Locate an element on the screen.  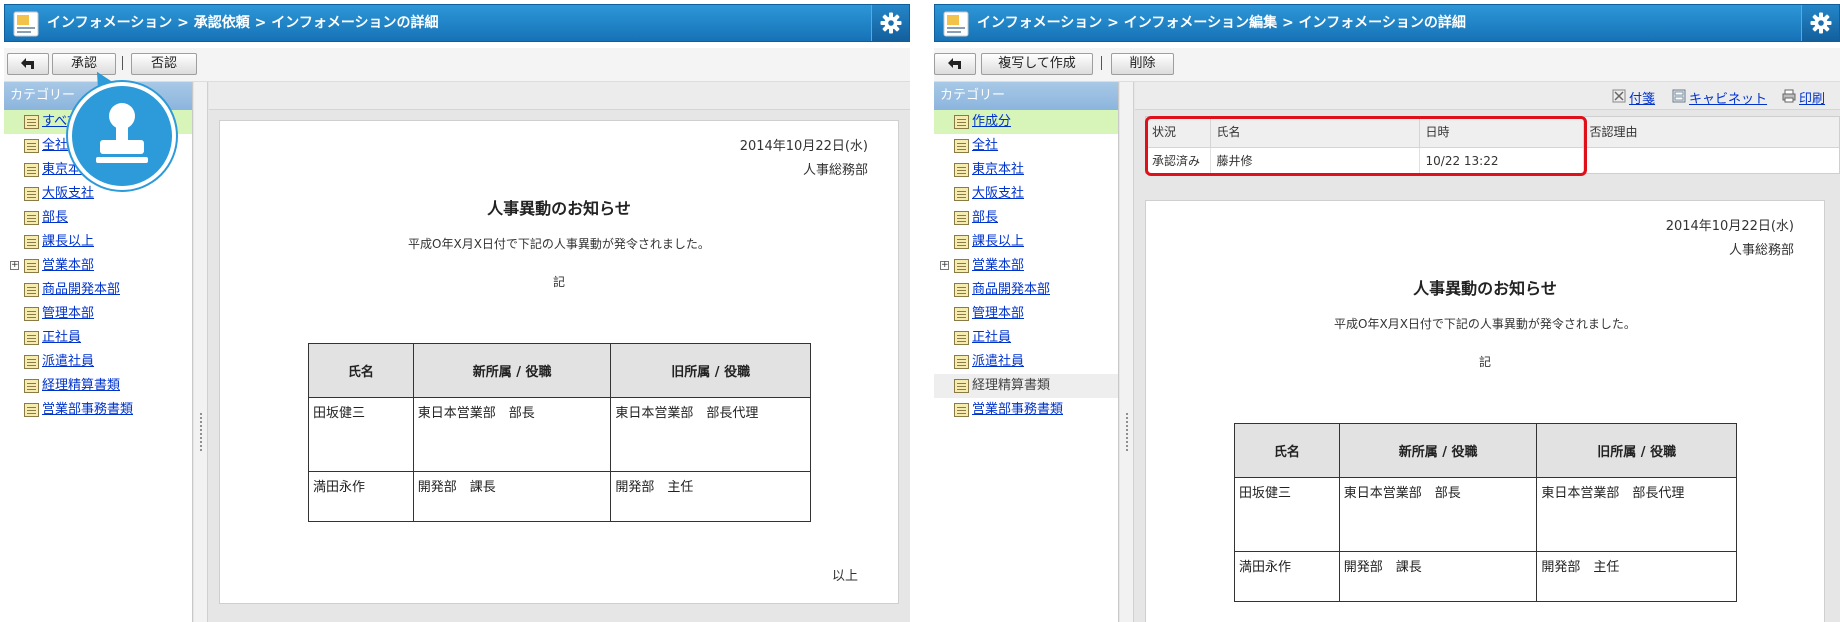
sticky-note-link: 付箋 is located at coordinates (1642, 97).